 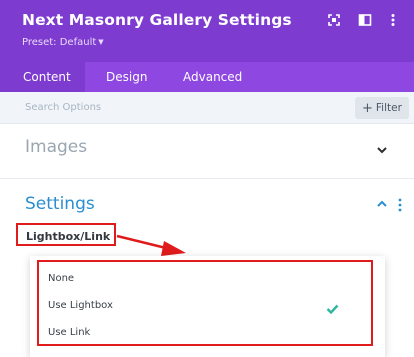 What do you see at coordinates (367, 108) in the screenshot?
I see `plus-icon: +` at bounding box center [367, 108].